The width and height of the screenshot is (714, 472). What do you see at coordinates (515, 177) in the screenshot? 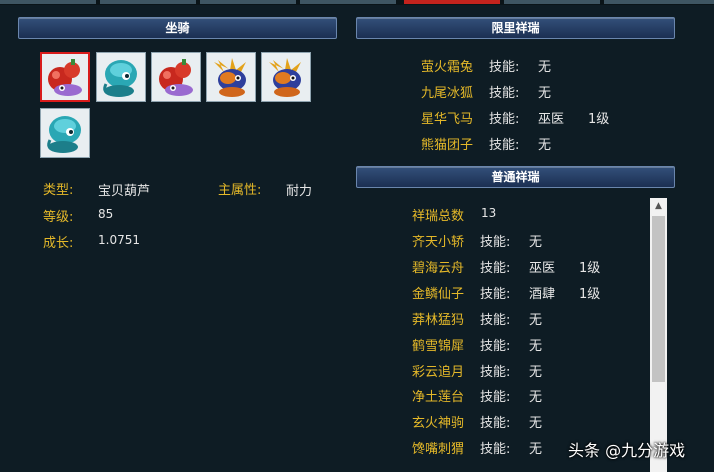
I see `normal-header: 普通祥瑞` at bounding box center [515, 177].